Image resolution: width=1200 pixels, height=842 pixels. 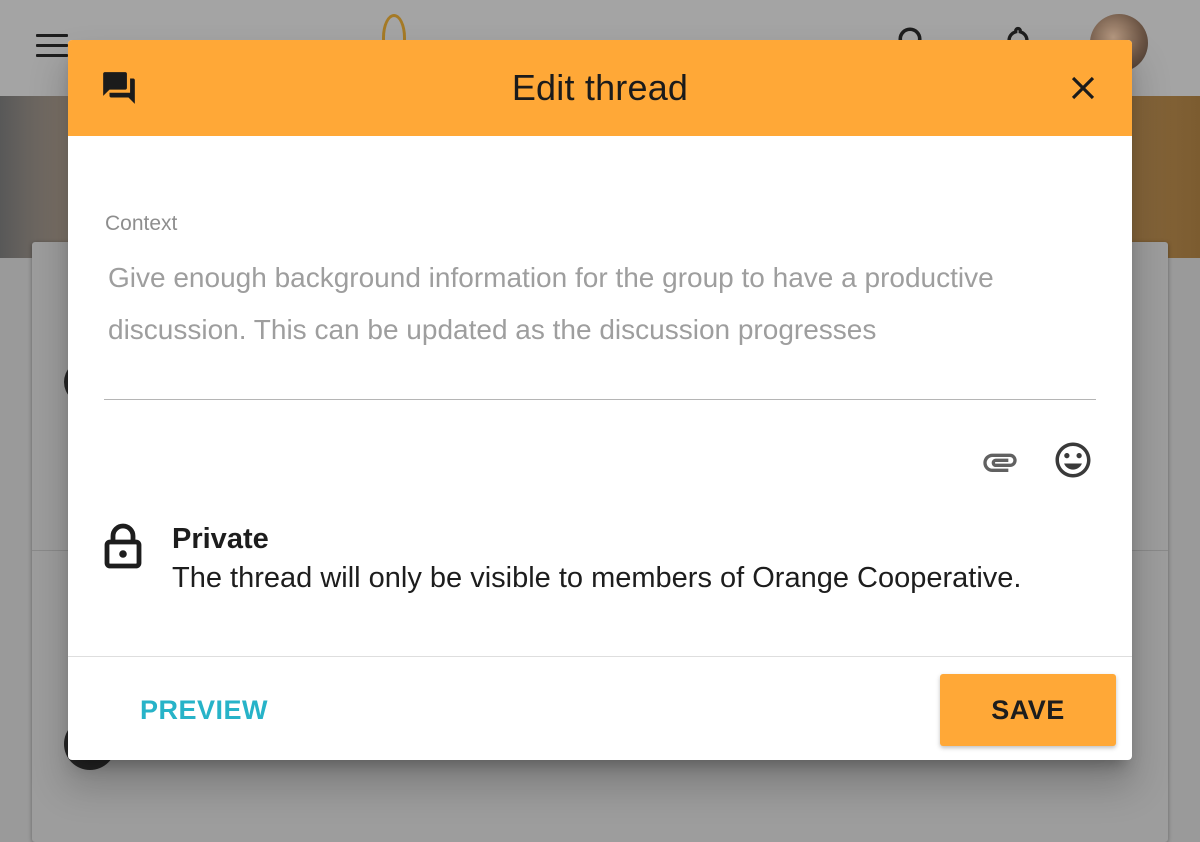 I want to click on emoji-icon, so click(x=1073, y=460).